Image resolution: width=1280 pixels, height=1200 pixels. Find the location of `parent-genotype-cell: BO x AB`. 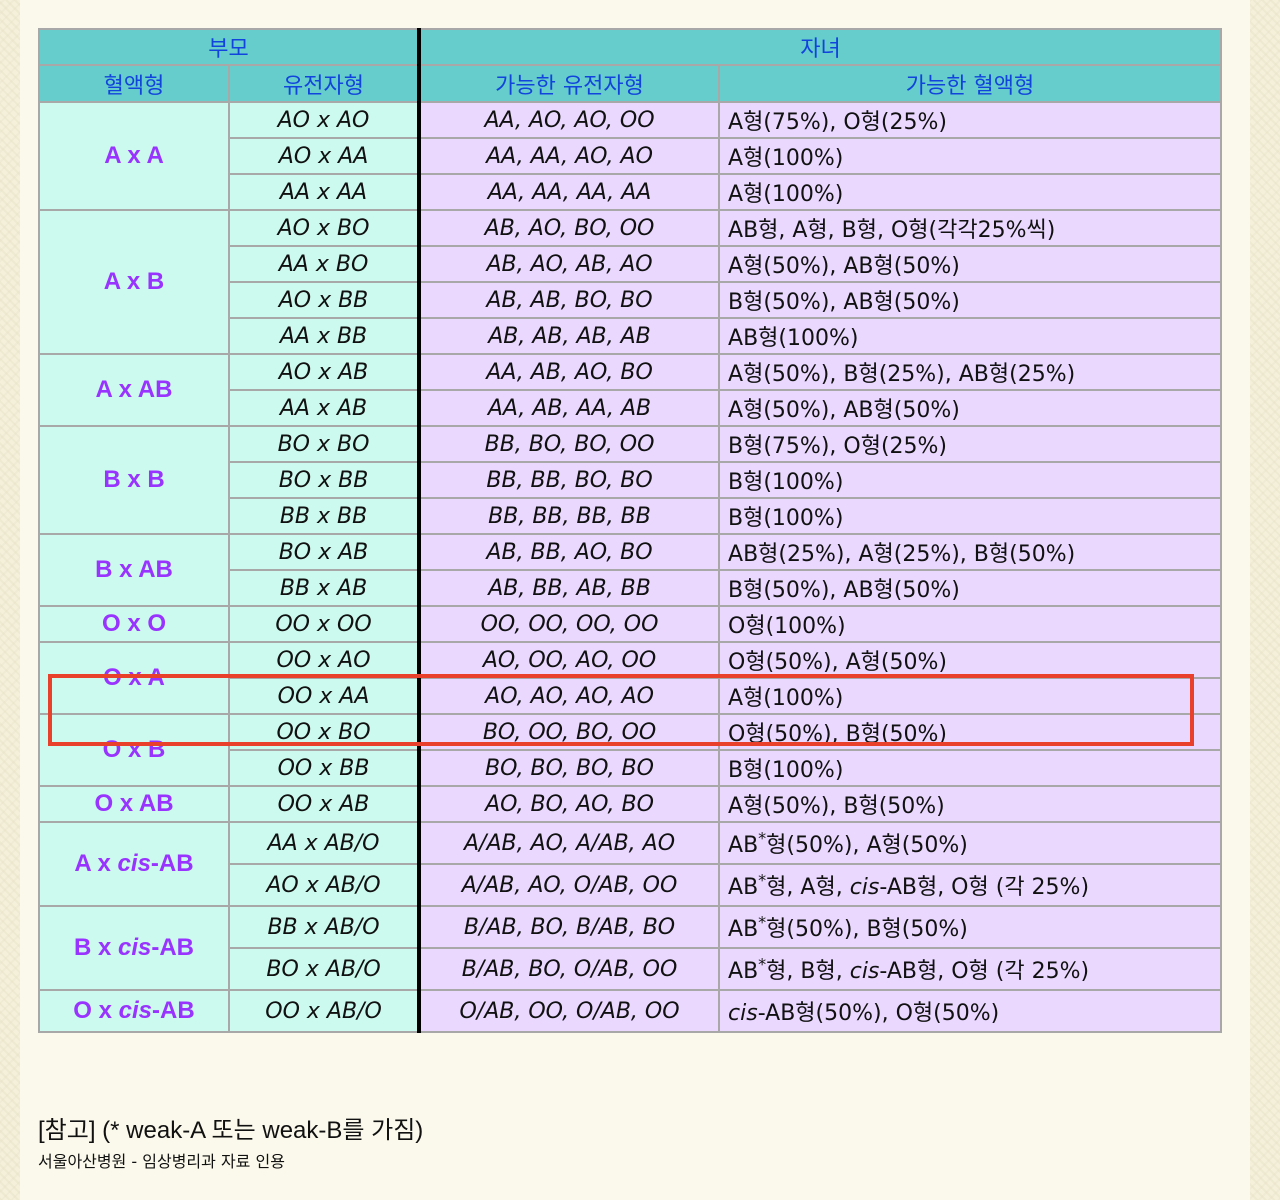

parent-genotype-cell: BO x AB is located at coordinates (324, 552).